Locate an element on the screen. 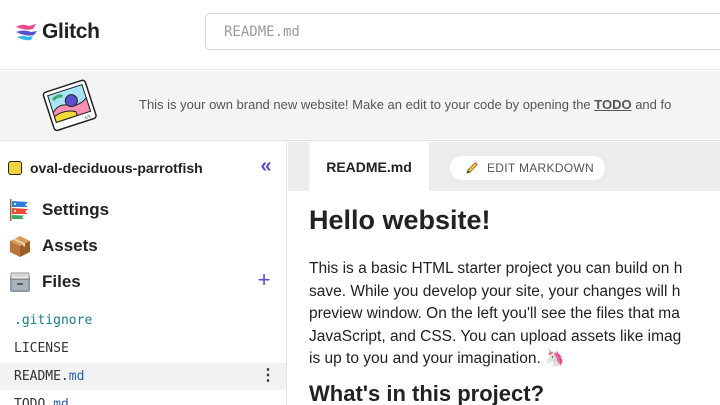 This screenshot has width=720, height=405. section-heading: What's in this project? is located at coordinates (427, 393).